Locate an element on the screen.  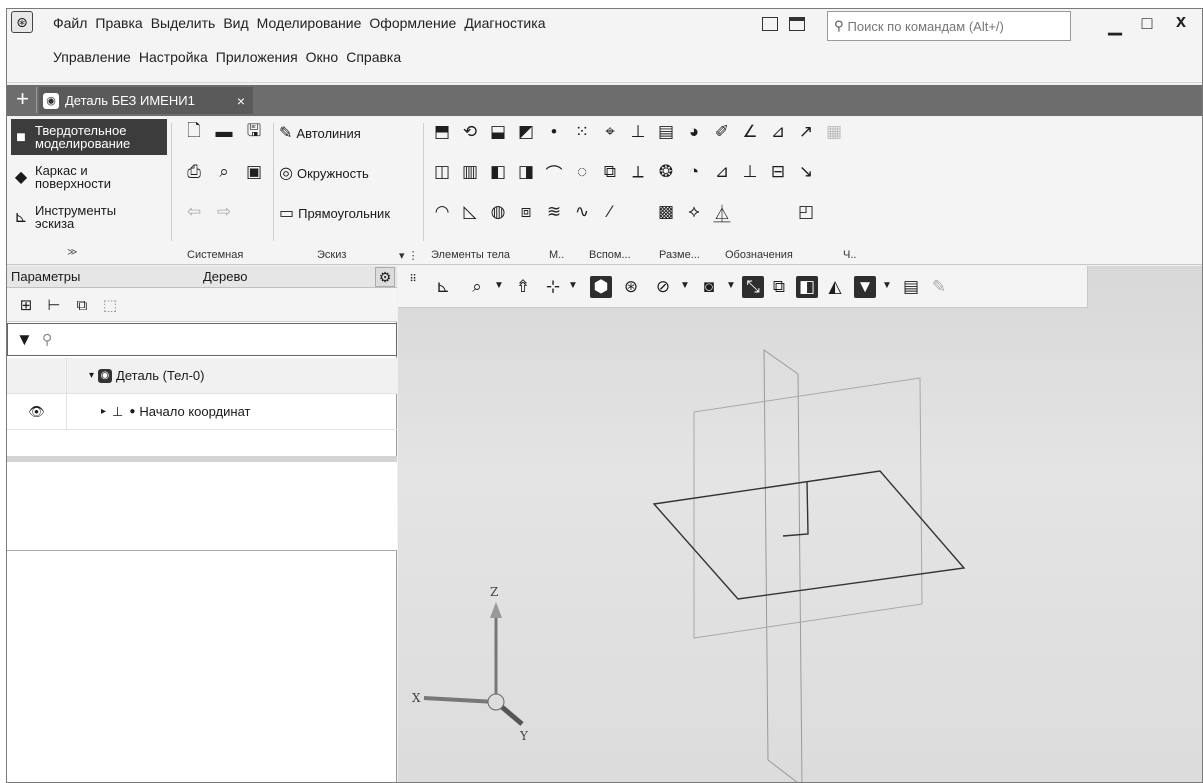
menu-edit: Правка is located at coordinates (118, 23).